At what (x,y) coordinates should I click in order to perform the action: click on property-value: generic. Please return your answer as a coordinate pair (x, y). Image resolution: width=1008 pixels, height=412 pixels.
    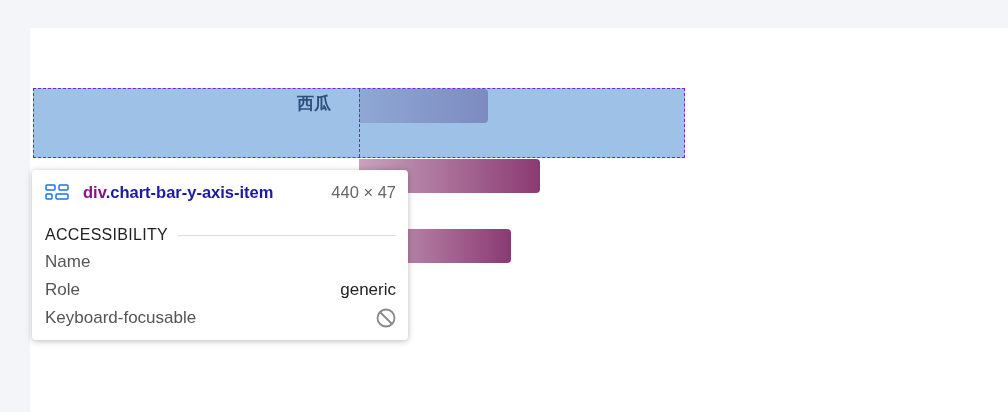
    Looking at the image, I should click on (368, 290).